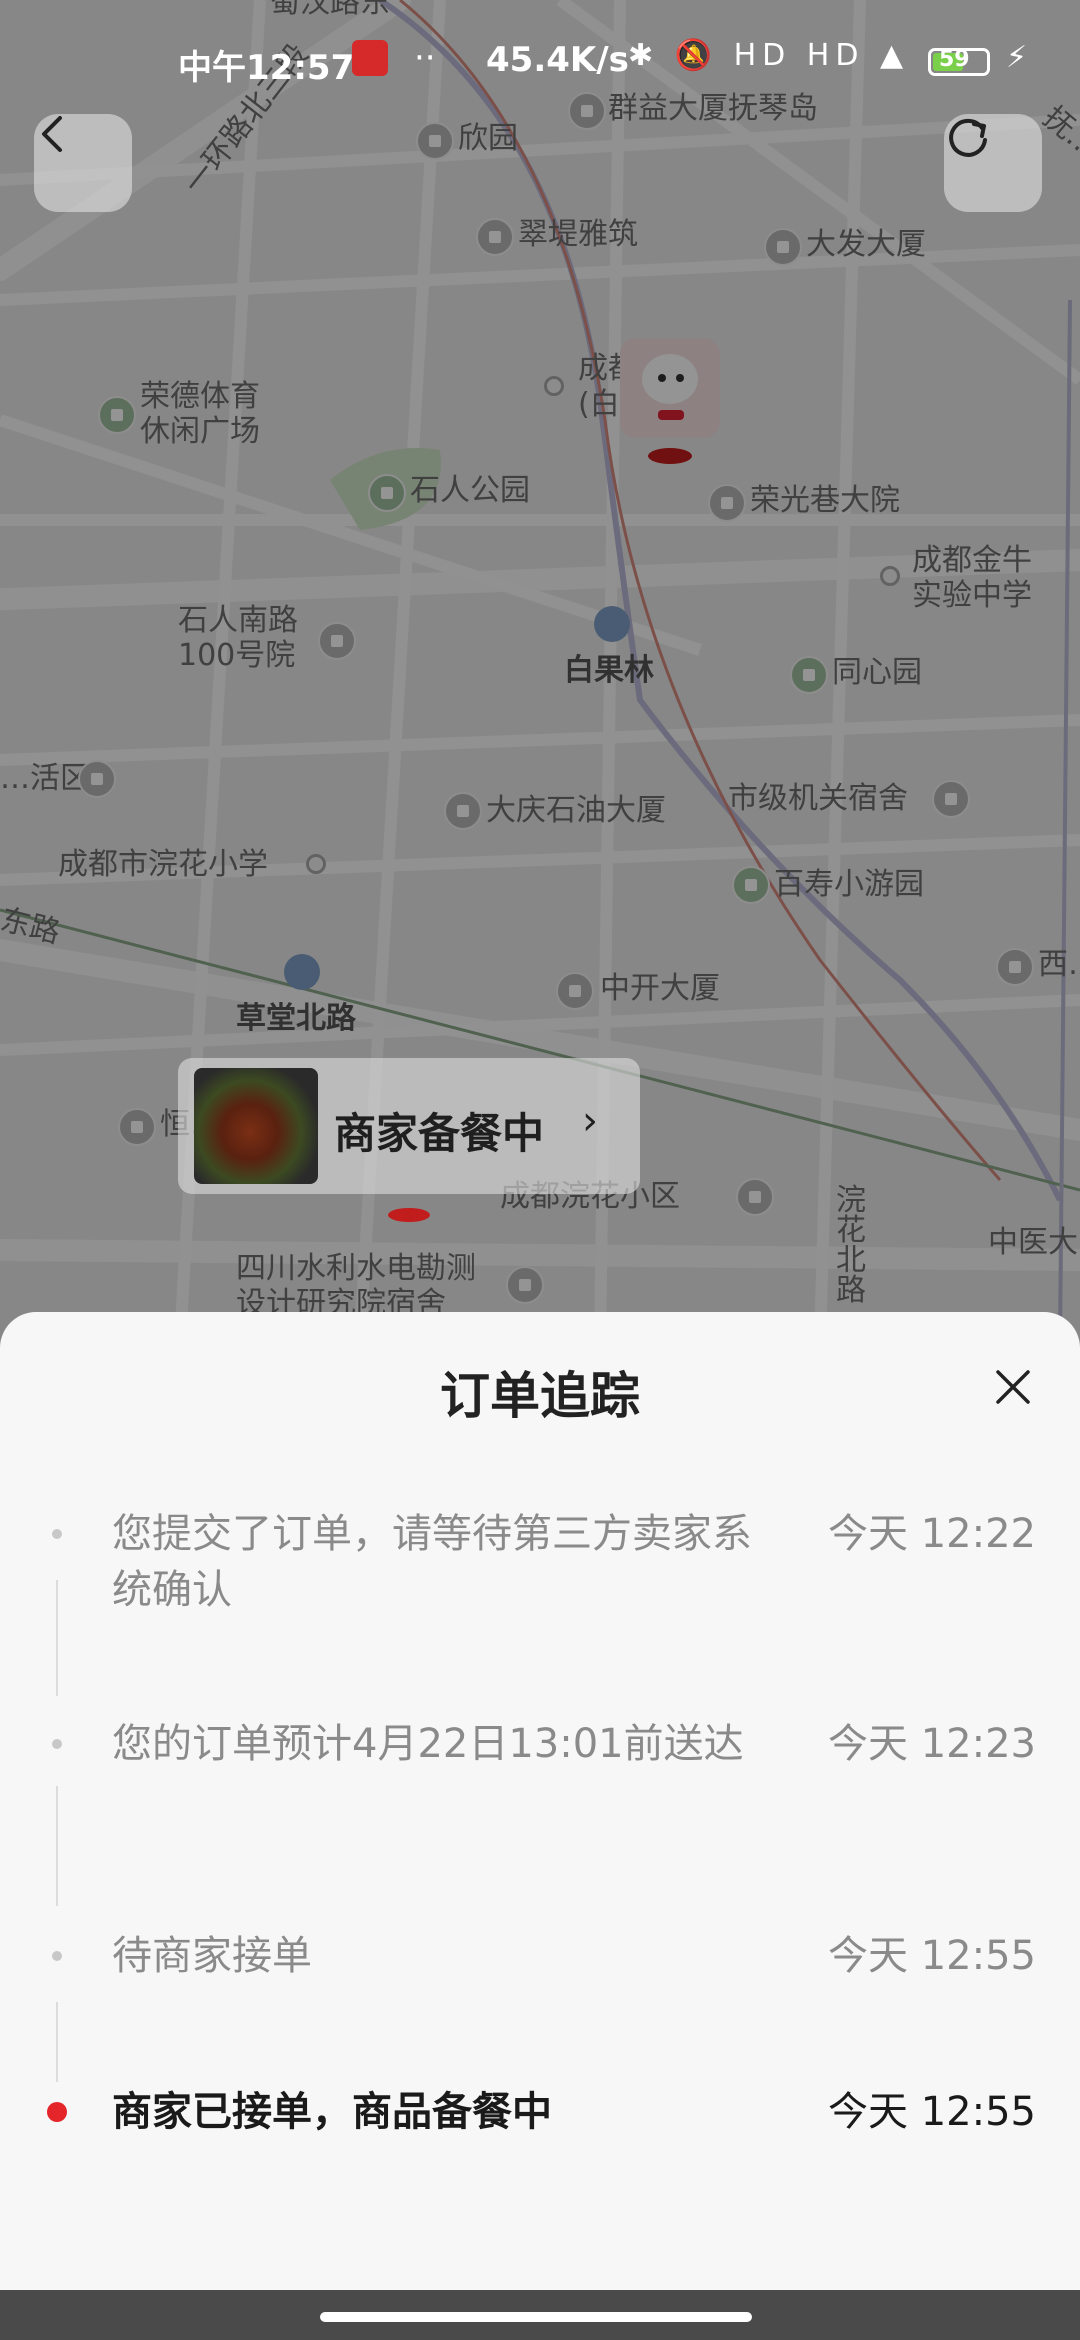  Describe the element at coordinates (432, 1562) in the screenshot. I see `event-text: 您提交了订单，请等待第三方卖家系统确认` at that location.